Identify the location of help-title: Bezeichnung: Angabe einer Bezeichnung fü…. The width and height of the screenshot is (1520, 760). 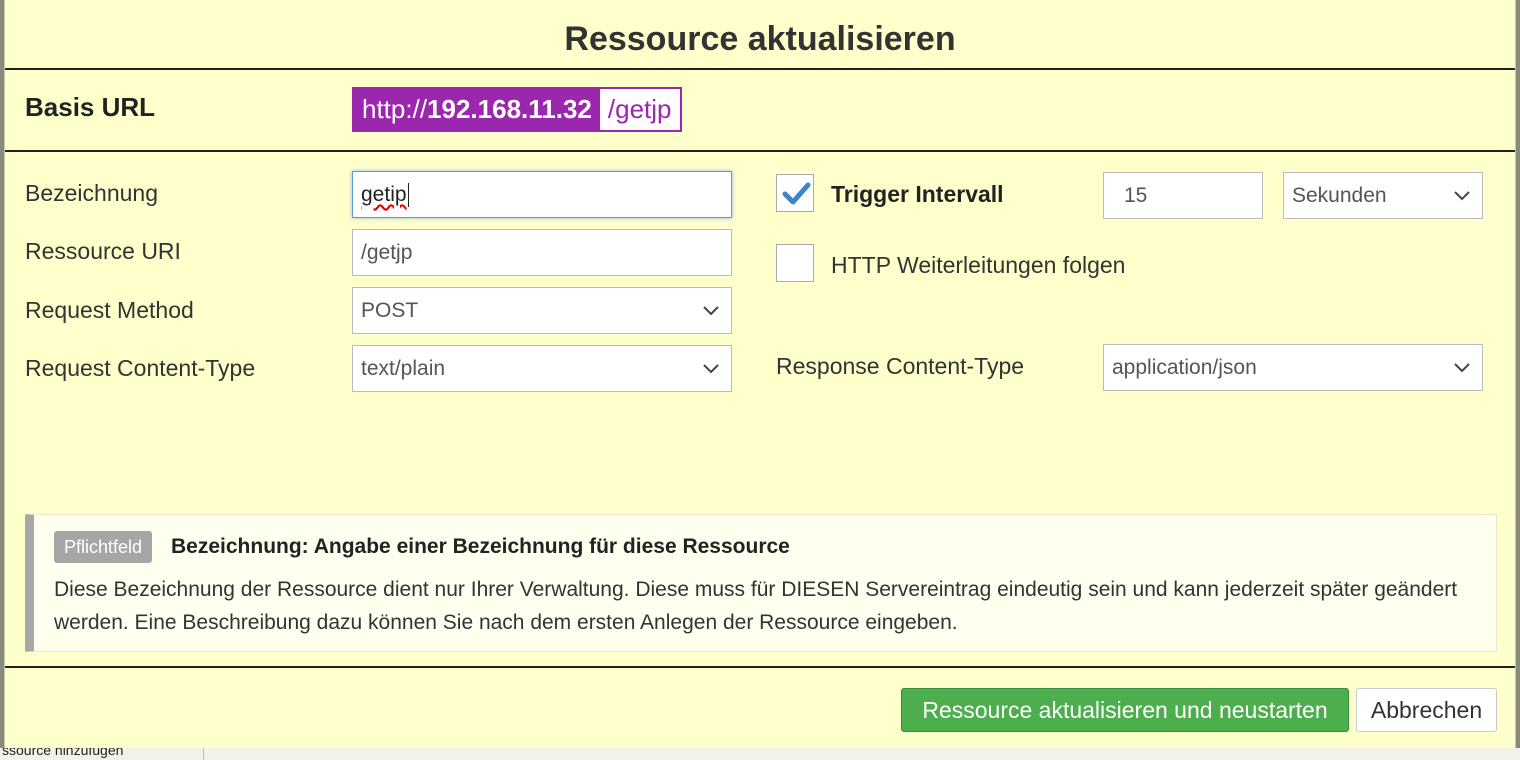
(480, 546).